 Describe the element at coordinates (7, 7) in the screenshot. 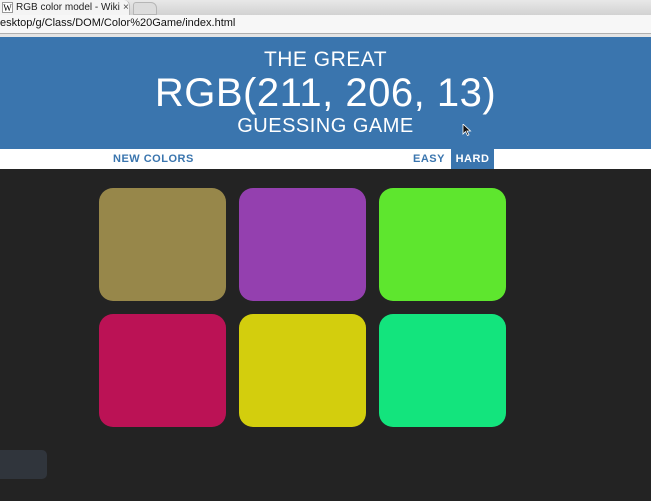

I see `wikipedia-favicon-icon: W` at that location.